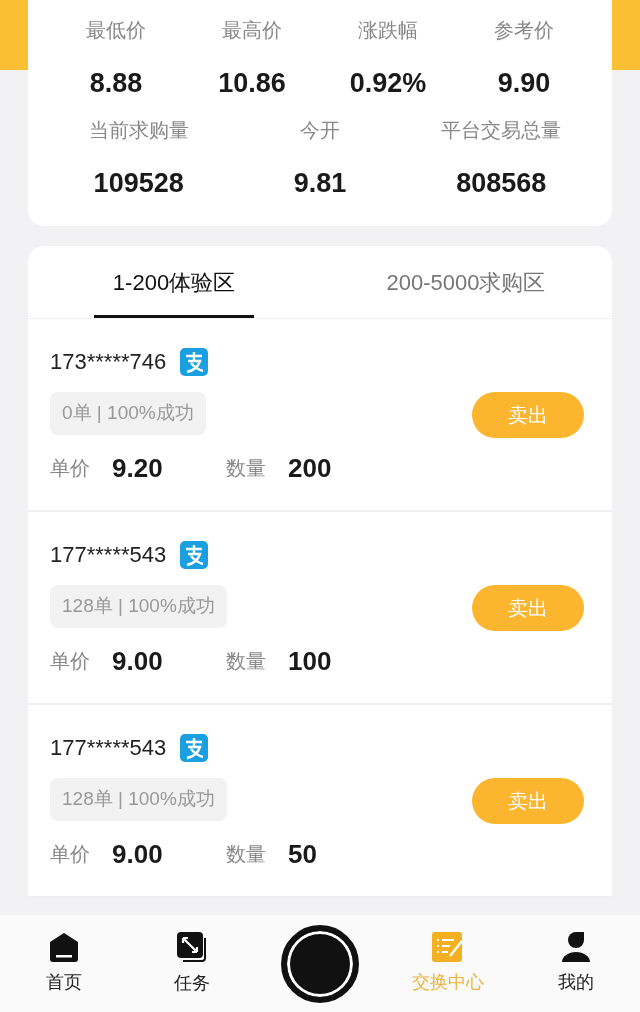  Describe the element at coordinates (302, 854) in the screenshot. I see `quantity-value: 50` at that location.